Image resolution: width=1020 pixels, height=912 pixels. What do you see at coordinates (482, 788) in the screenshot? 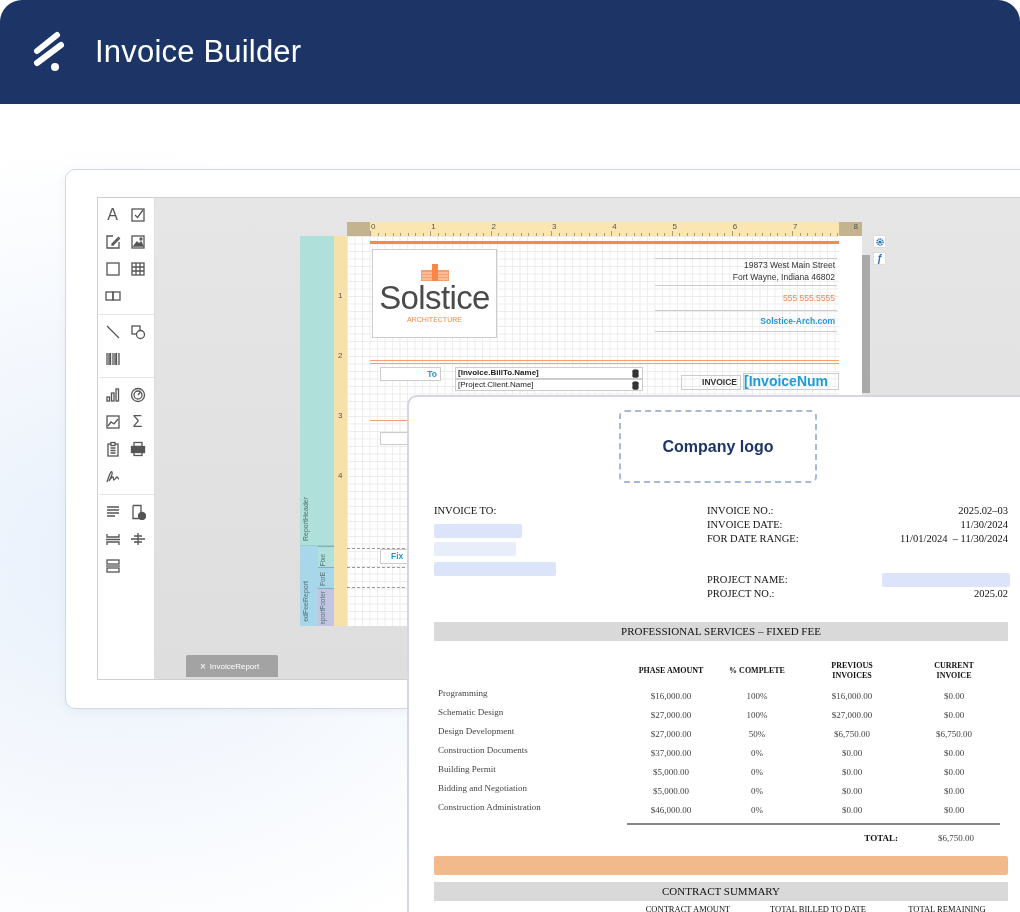
I see `phase-name: Bidding and Negotiation` at bounding box center [482, 788].